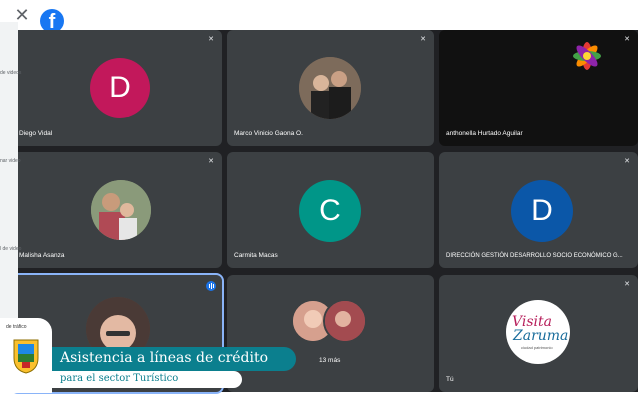 The image size is (638, 395). Describe the element at coordinates (319, 16) in the screenshot. I see `top-bar: ✕ f` at that location.